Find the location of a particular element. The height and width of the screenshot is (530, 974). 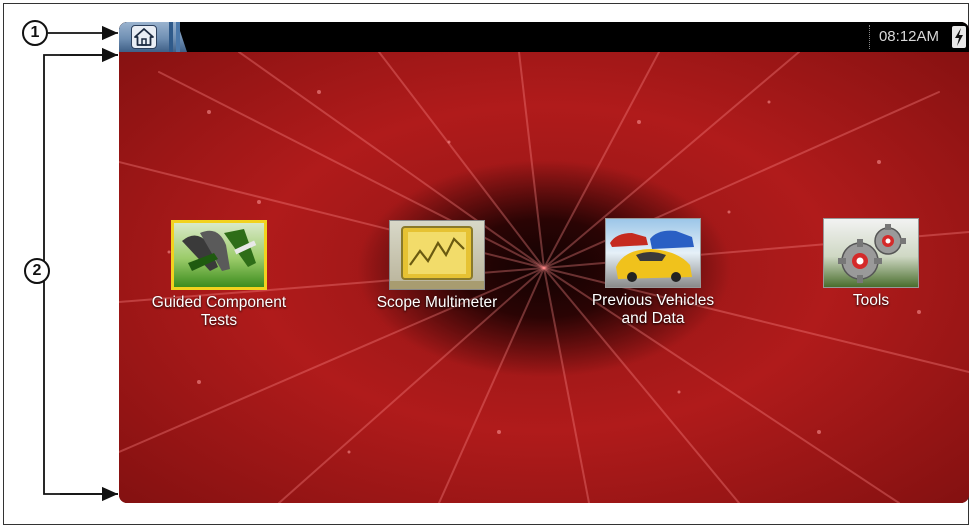

app-guided-component-tests: Guided Component Tests is located at coordinates (219, 275).